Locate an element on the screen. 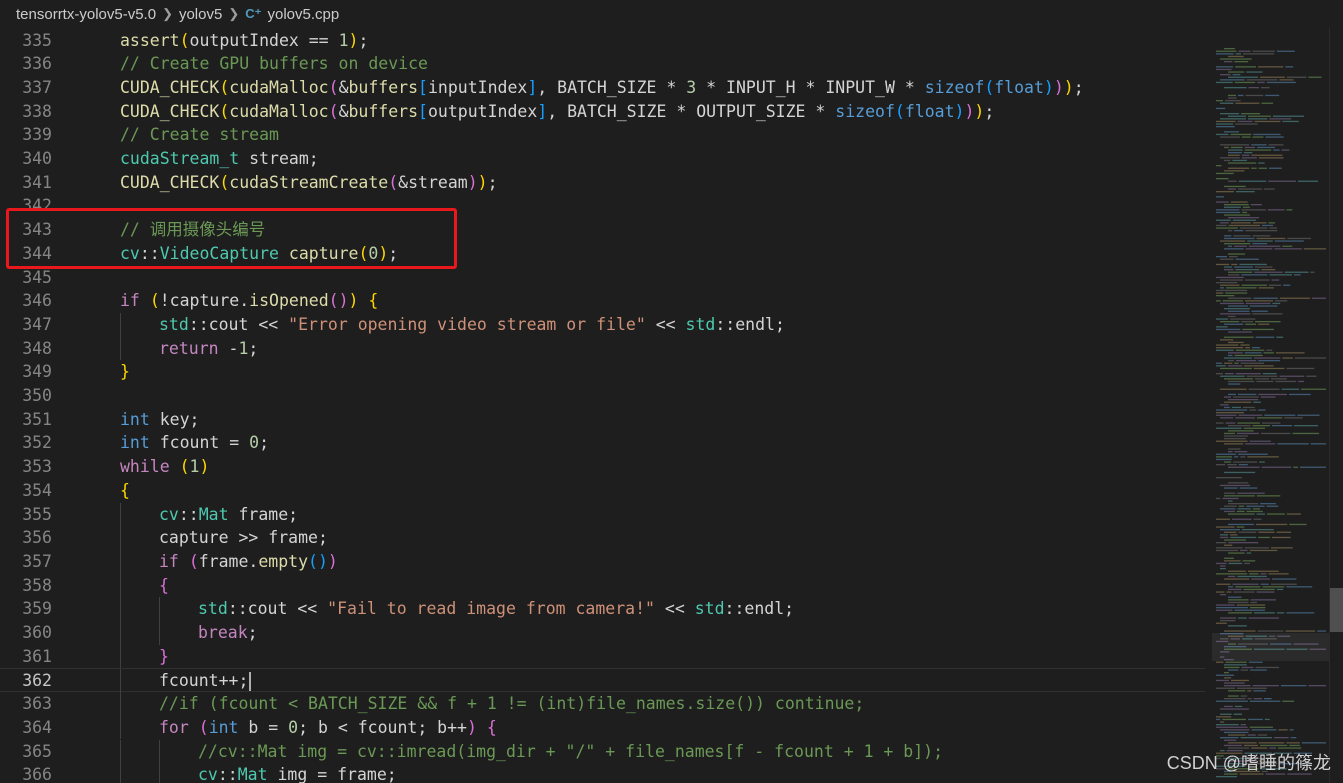  code-token: while is located at coordinates (145, 467).